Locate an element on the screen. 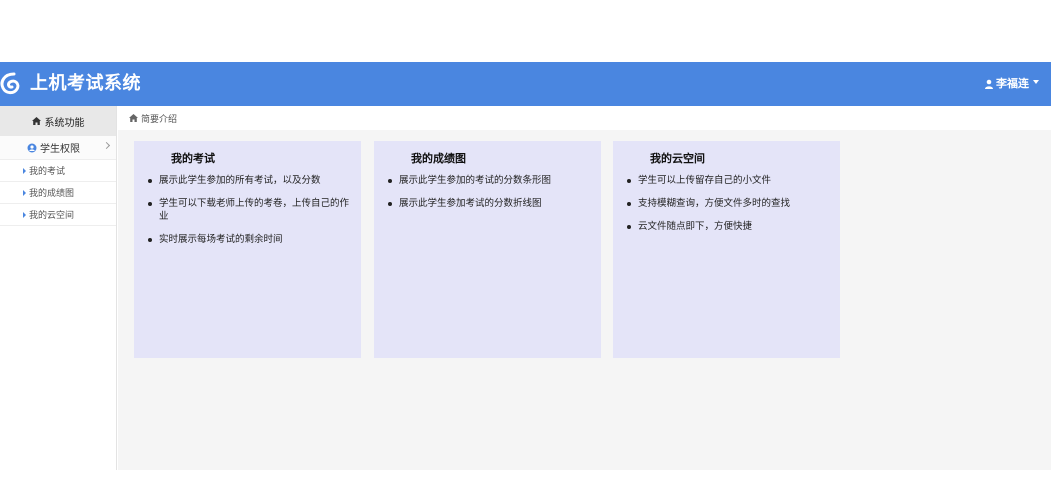 The width and height of the screenshot is (1051, 500). list-item: 展示此学生参加的所有考试，以及分数 is located at coordinates (248, 180).